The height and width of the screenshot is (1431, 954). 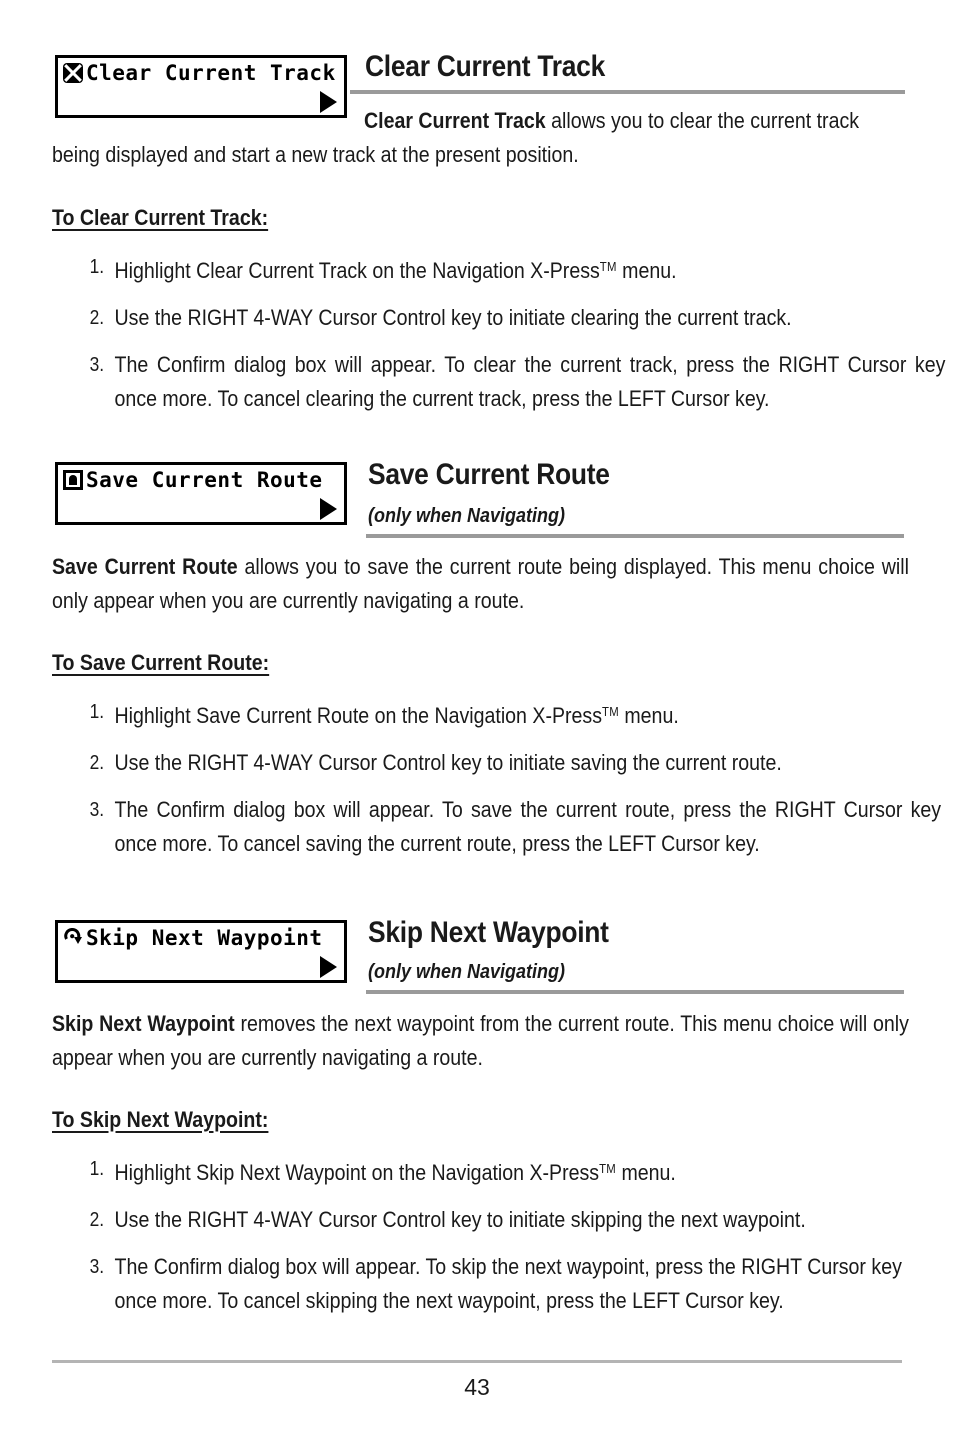 What do you see at coordinates (204, 479) in the screenshot?
I see `lcd-menu-label: Save Current Route` at bounding box center [204, 479].